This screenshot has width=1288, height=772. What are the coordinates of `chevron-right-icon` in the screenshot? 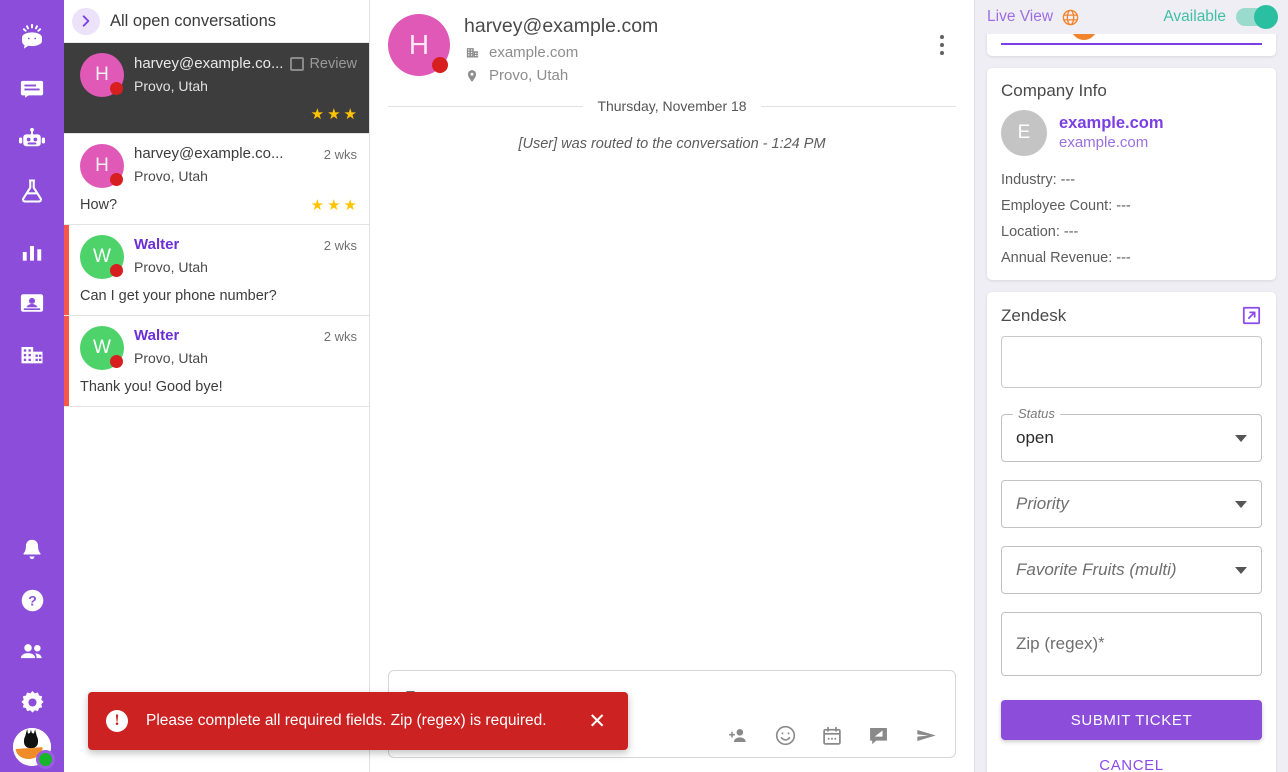 It's located at (86, 21).